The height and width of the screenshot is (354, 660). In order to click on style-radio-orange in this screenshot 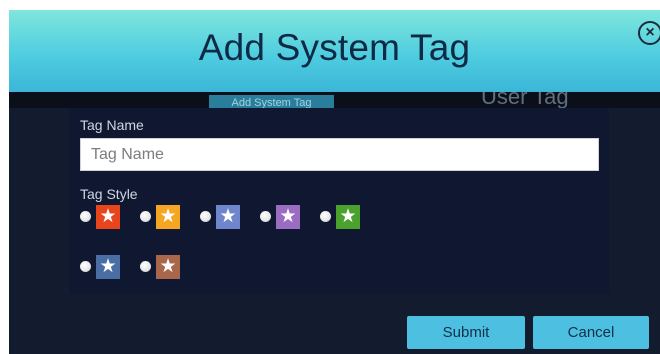, I will do `click(145, 216)`.